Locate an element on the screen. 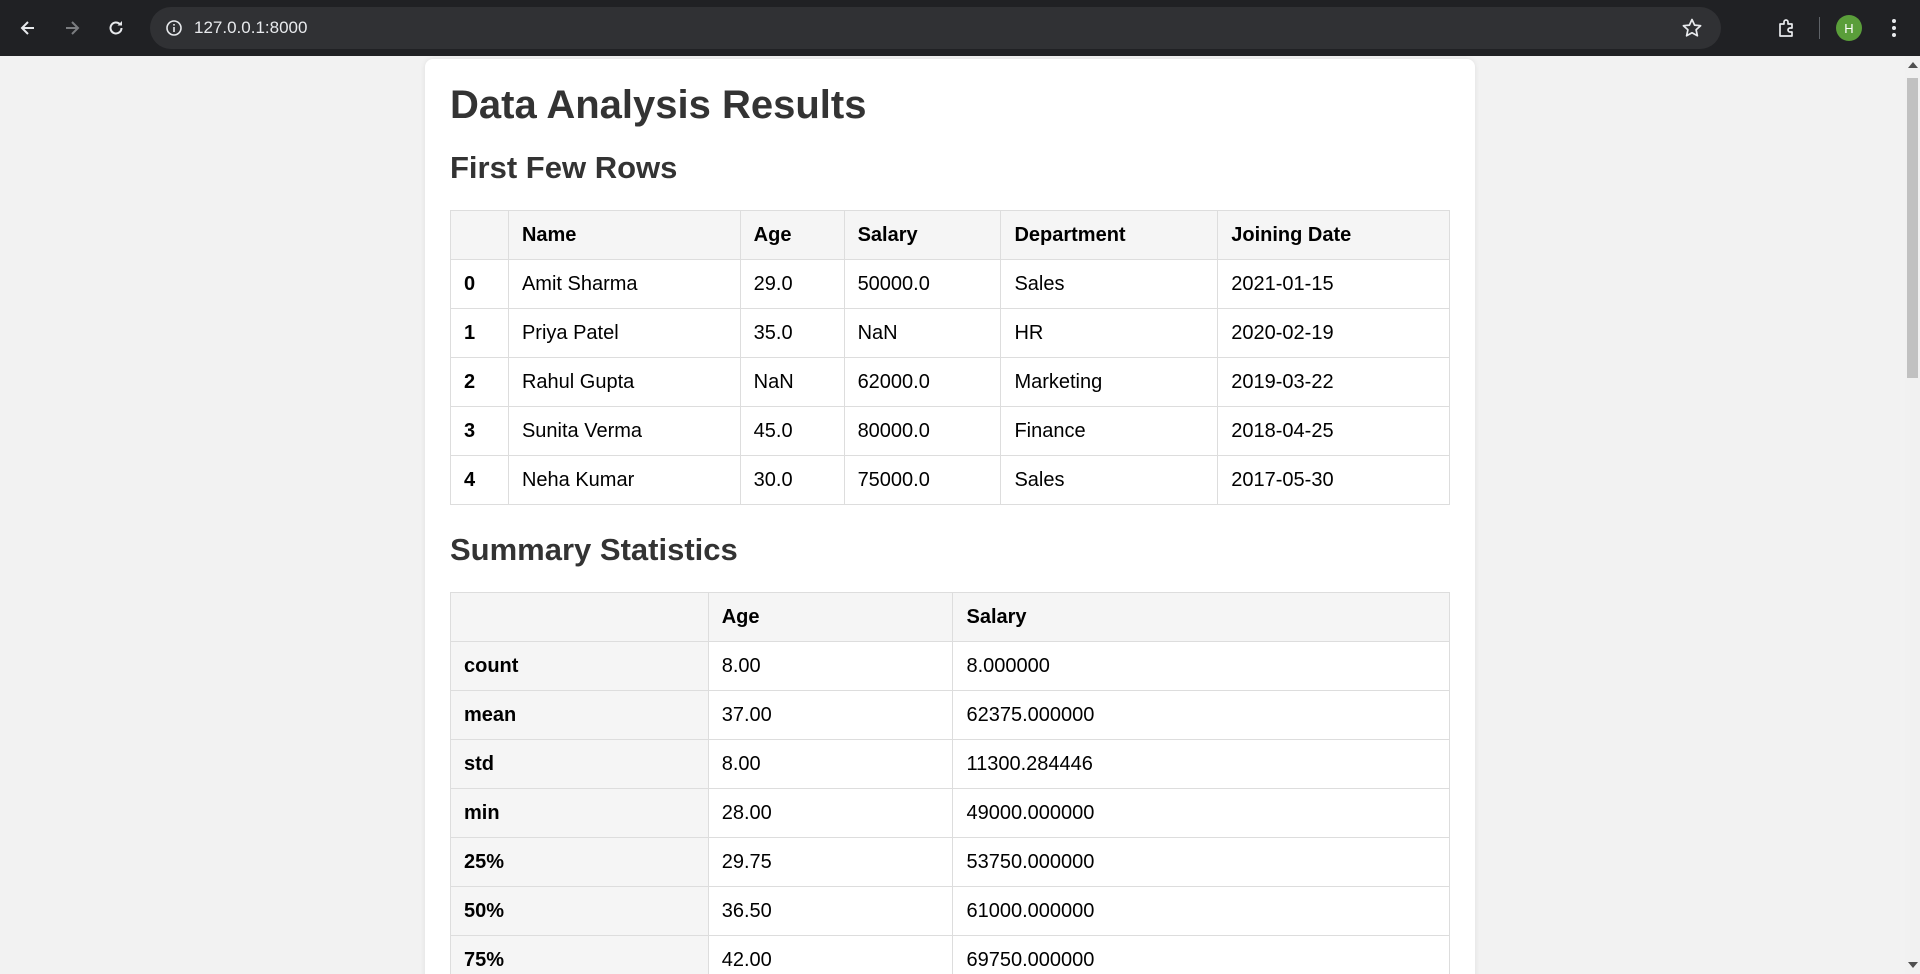 Image resolution: width=1920 pixels, height=974 pixels. table-row: count 8.00 8.000000 is located at coordinates (950, 666).